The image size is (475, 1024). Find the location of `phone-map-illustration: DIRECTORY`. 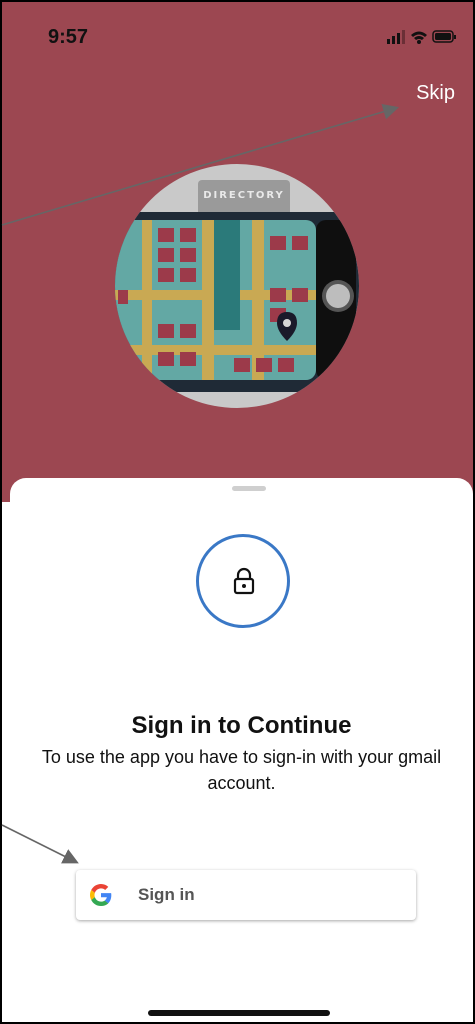

phone-map-illustration: DIRECTORY is located at coordinates (237, 286).